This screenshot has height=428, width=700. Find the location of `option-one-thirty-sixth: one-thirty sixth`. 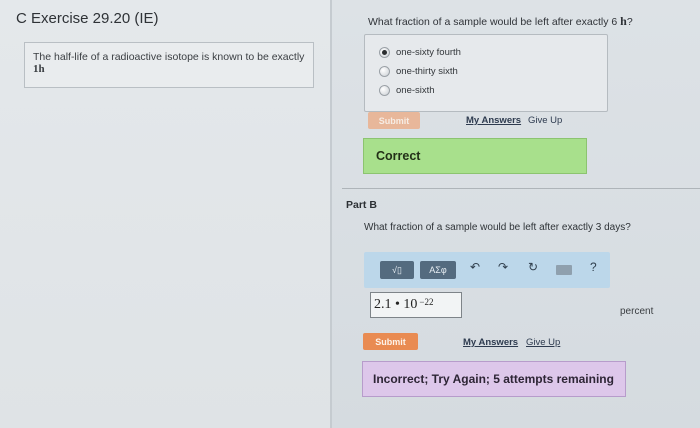

option-one-thirty-sixth: one-thirty sixth is located at coordinates (418, 71).